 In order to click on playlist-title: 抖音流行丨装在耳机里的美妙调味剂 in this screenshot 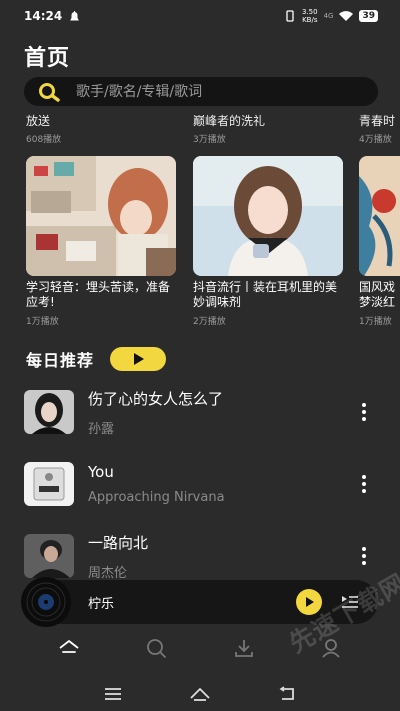, I will do `click(265, 294)`.